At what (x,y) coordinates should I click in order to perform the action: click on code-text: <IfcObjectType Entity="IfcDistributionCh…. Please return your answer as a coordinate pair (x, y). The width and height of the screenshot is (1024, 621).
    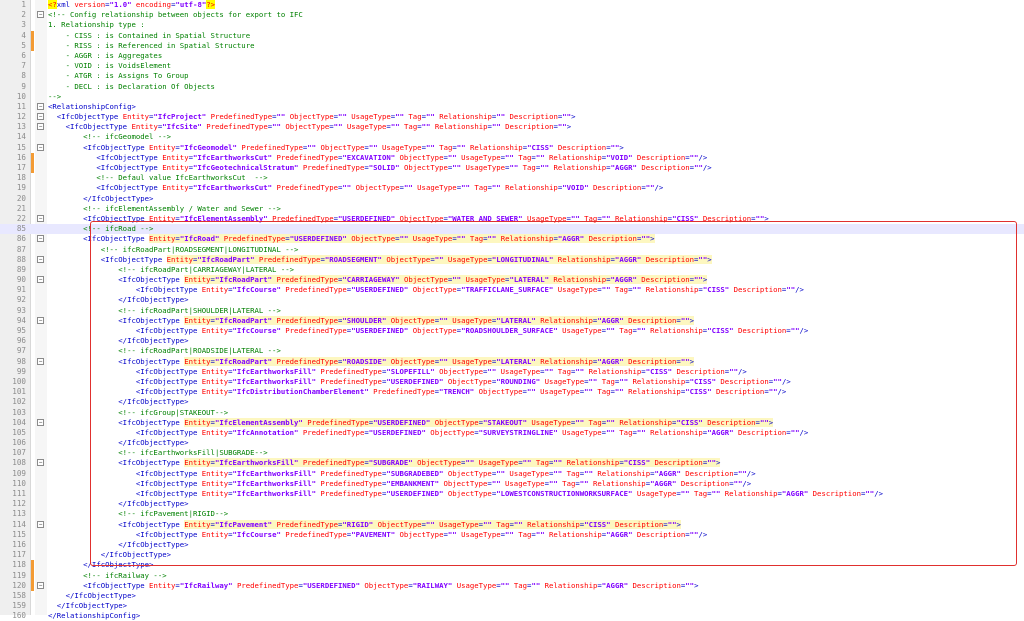
    Looking at the image, I should click on (417, 392).